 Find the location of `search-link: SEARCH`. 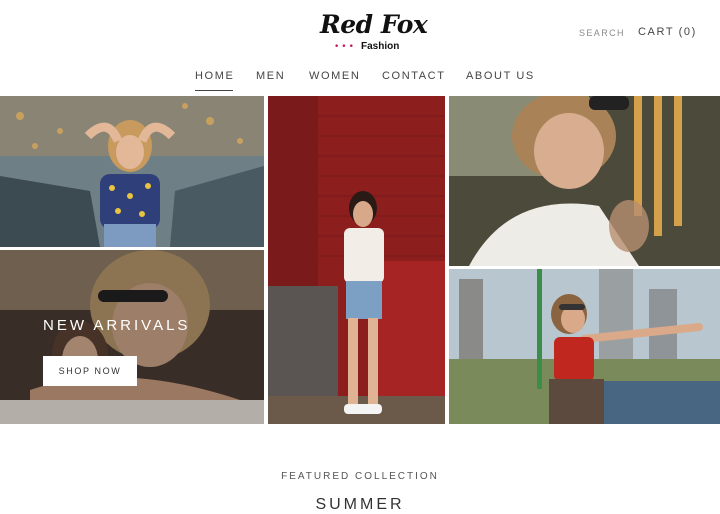

search-link: SEARCH is located at coordinates (602, 33).